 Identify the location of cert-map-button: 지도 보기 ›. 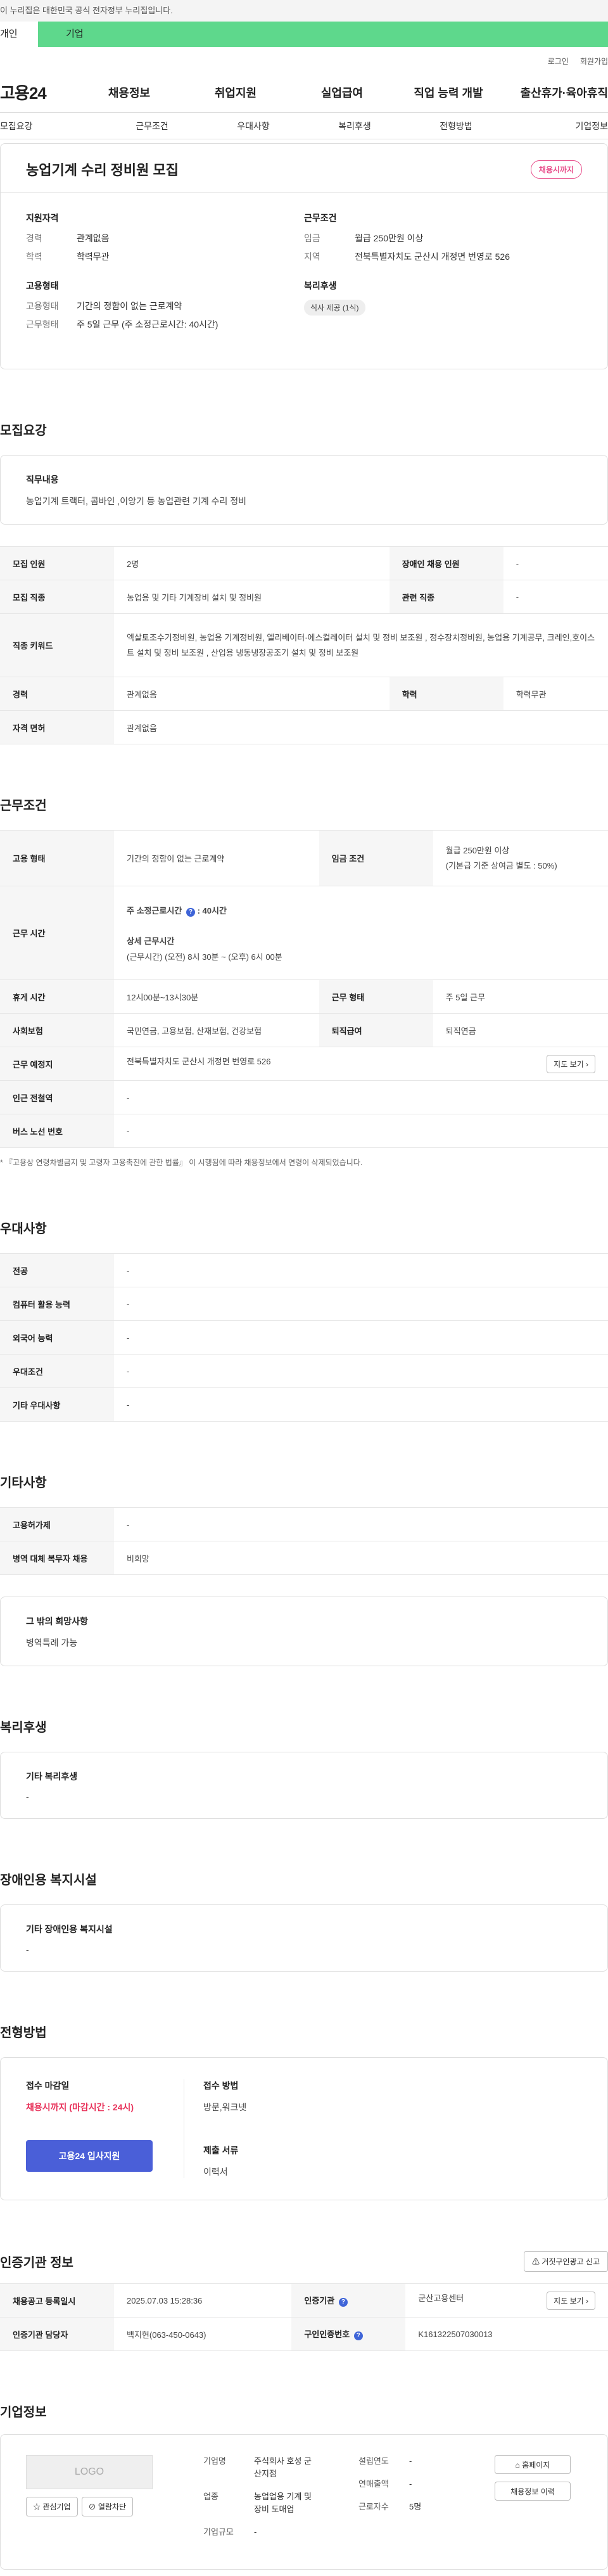
(571, 2300).